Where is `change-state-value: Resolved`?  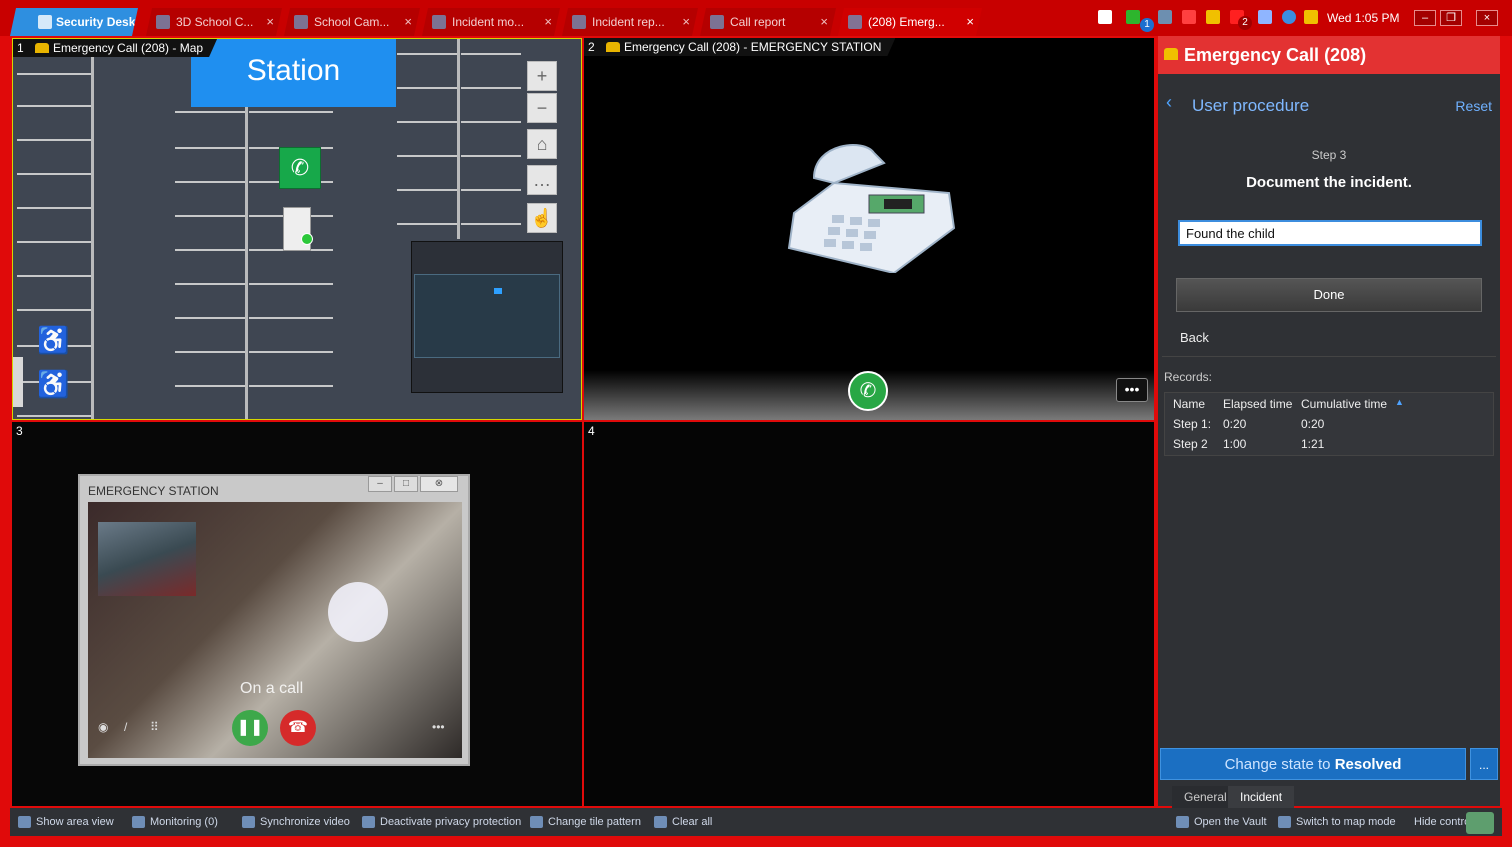 change-state-value: Resolved is located at coordinates (1368, 764).